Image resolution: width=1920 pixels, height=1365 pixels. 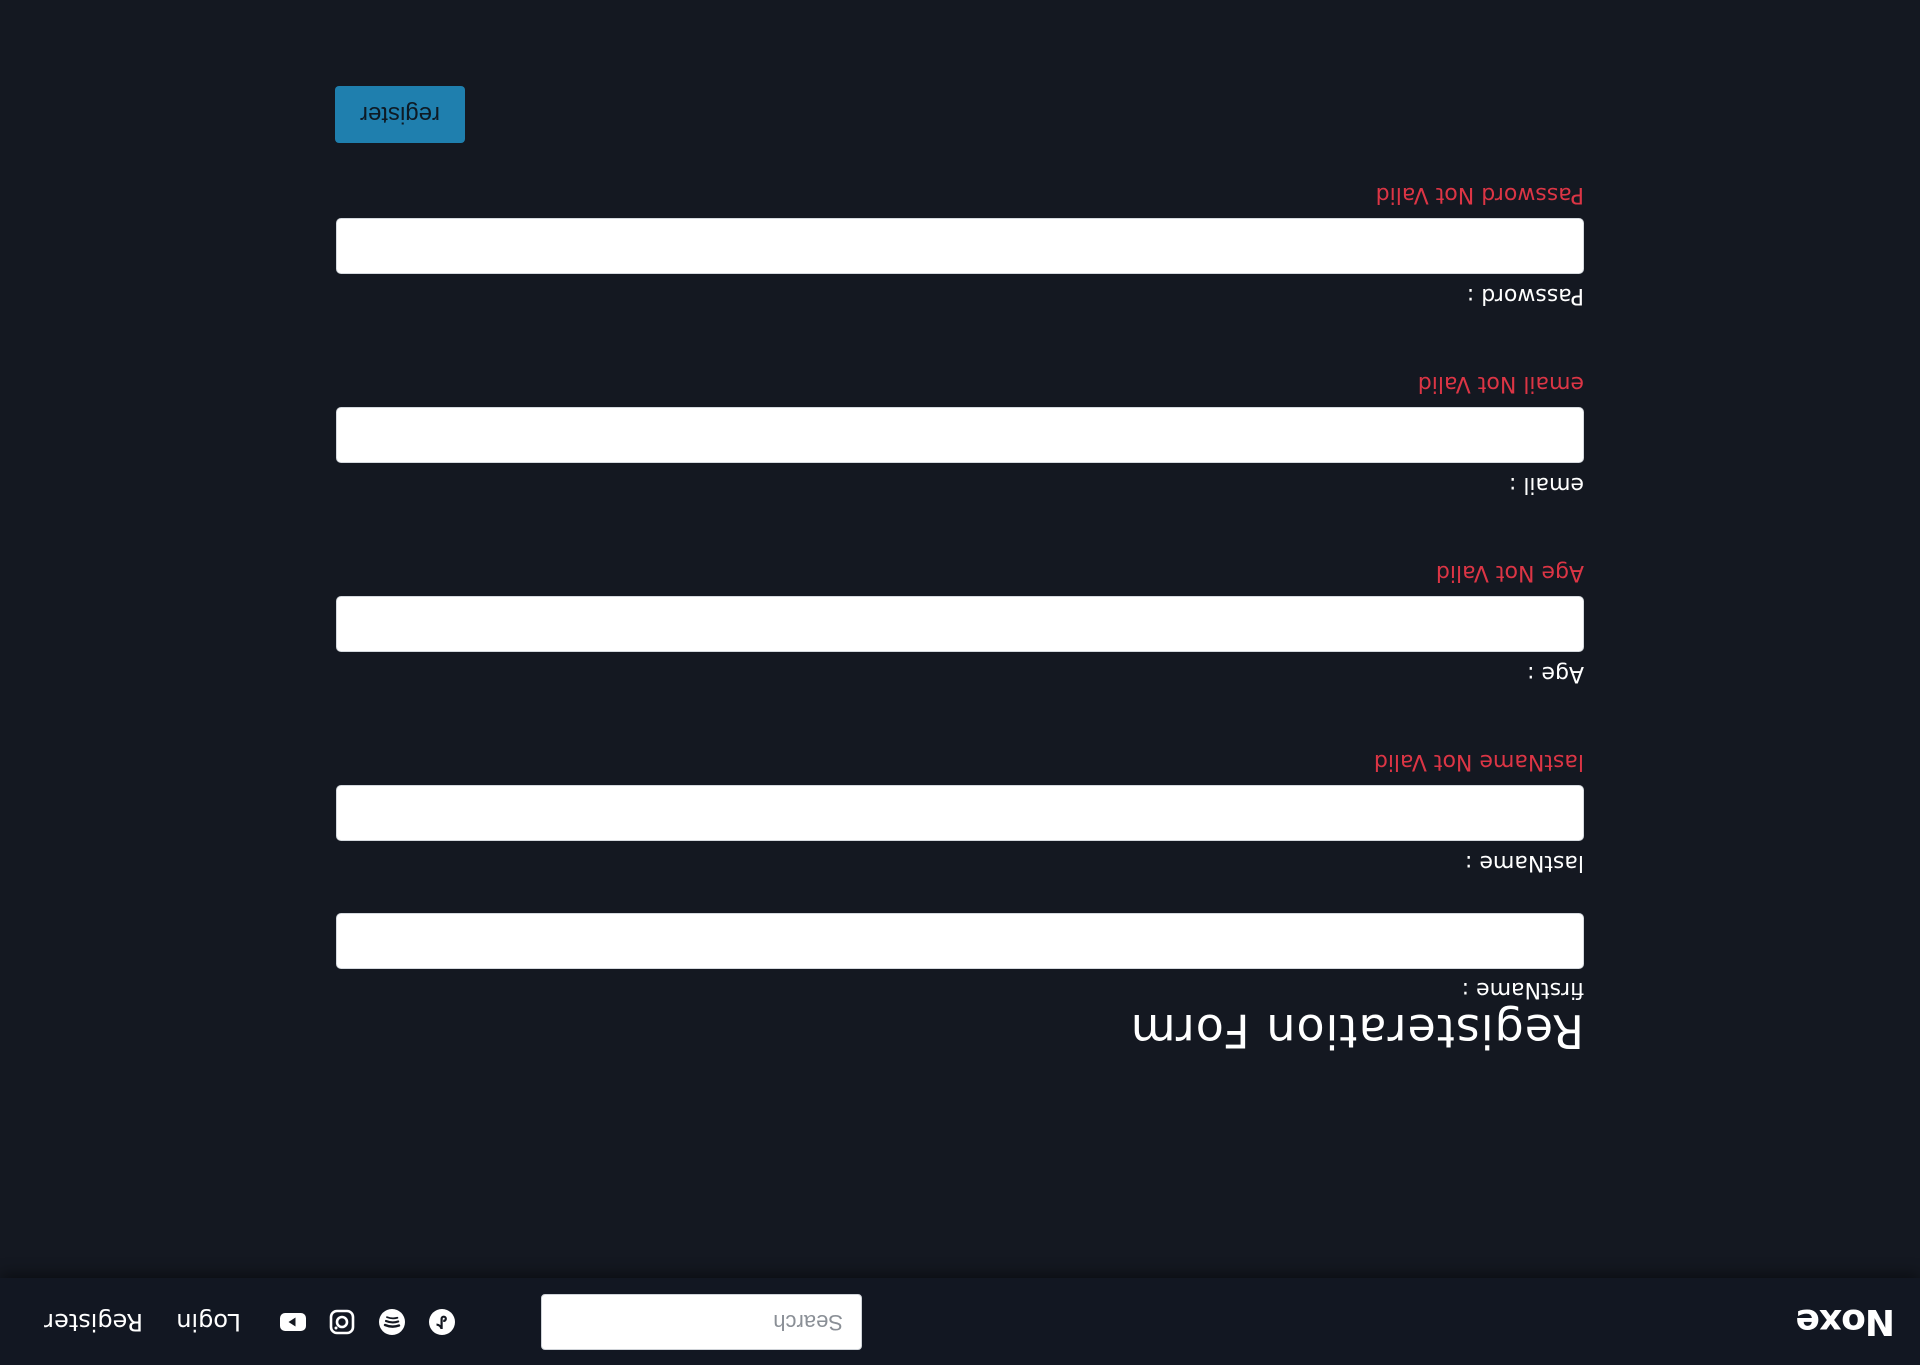 I want to click on last-name-label: lastName :, so click(x=1524, y=862).